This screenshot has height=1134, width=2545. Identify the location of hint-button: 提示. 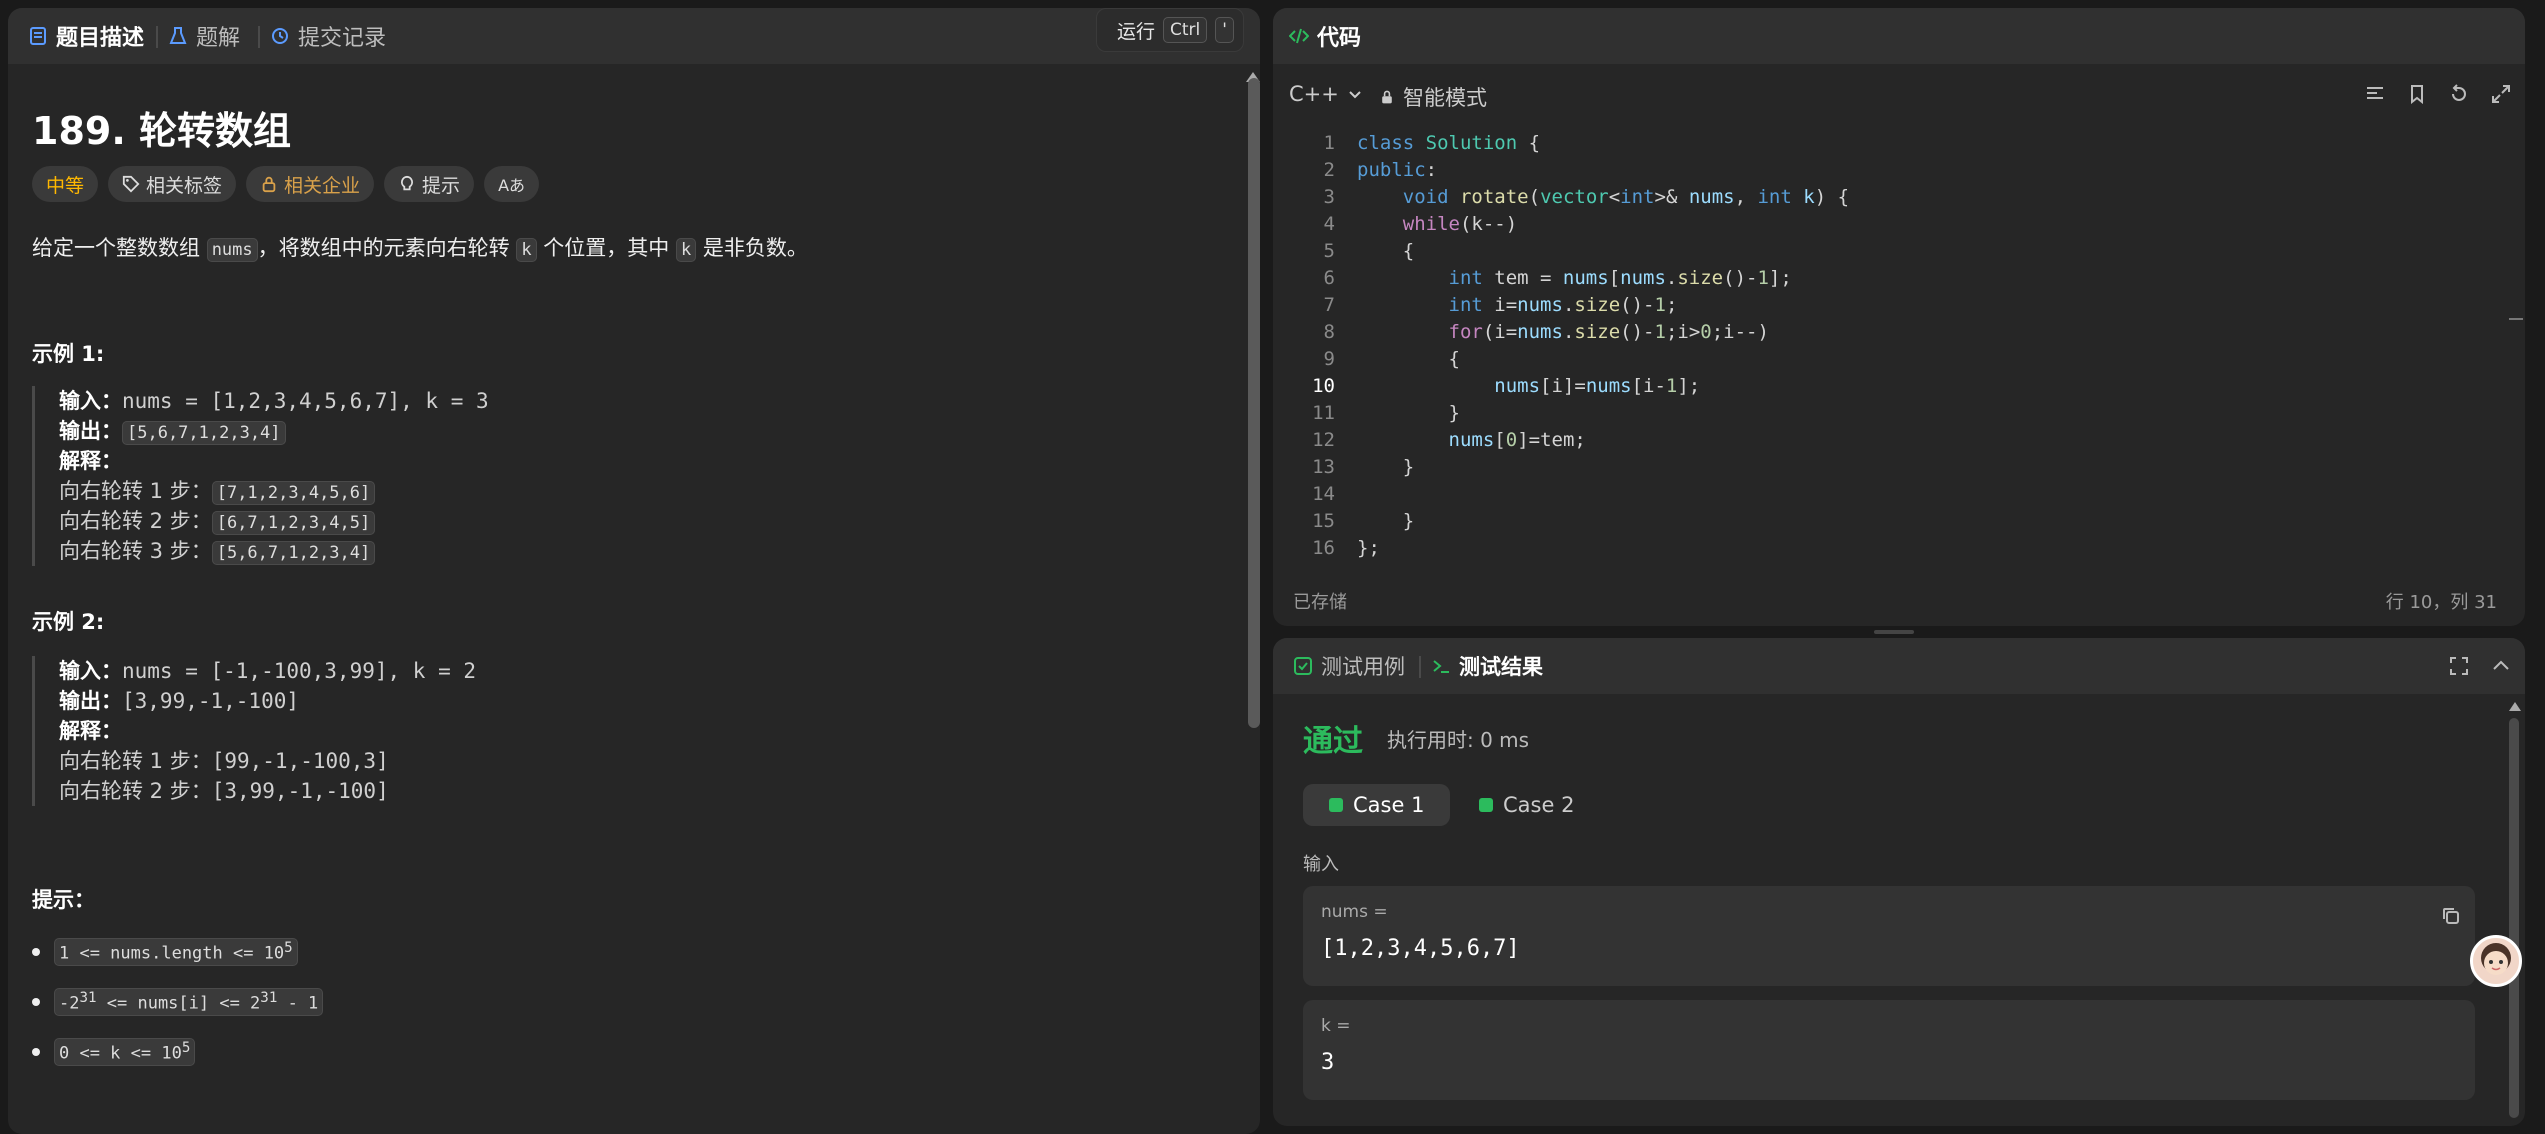
(429, 184).